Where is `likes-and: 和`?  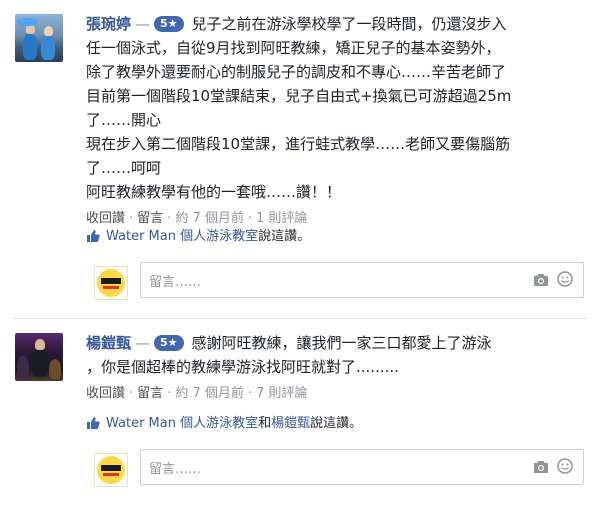
likes-and: 和 is located at coordinates (265, 423).